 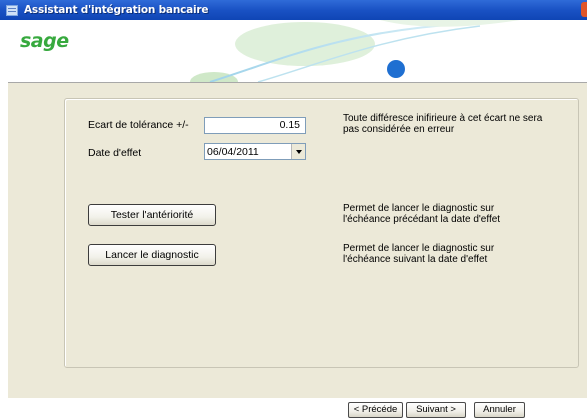 I want to click on chevron-down-icon, so click(x=298, y=151).